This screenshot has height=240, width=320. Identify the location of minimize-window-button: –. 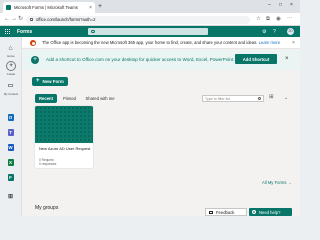
(269, 5).